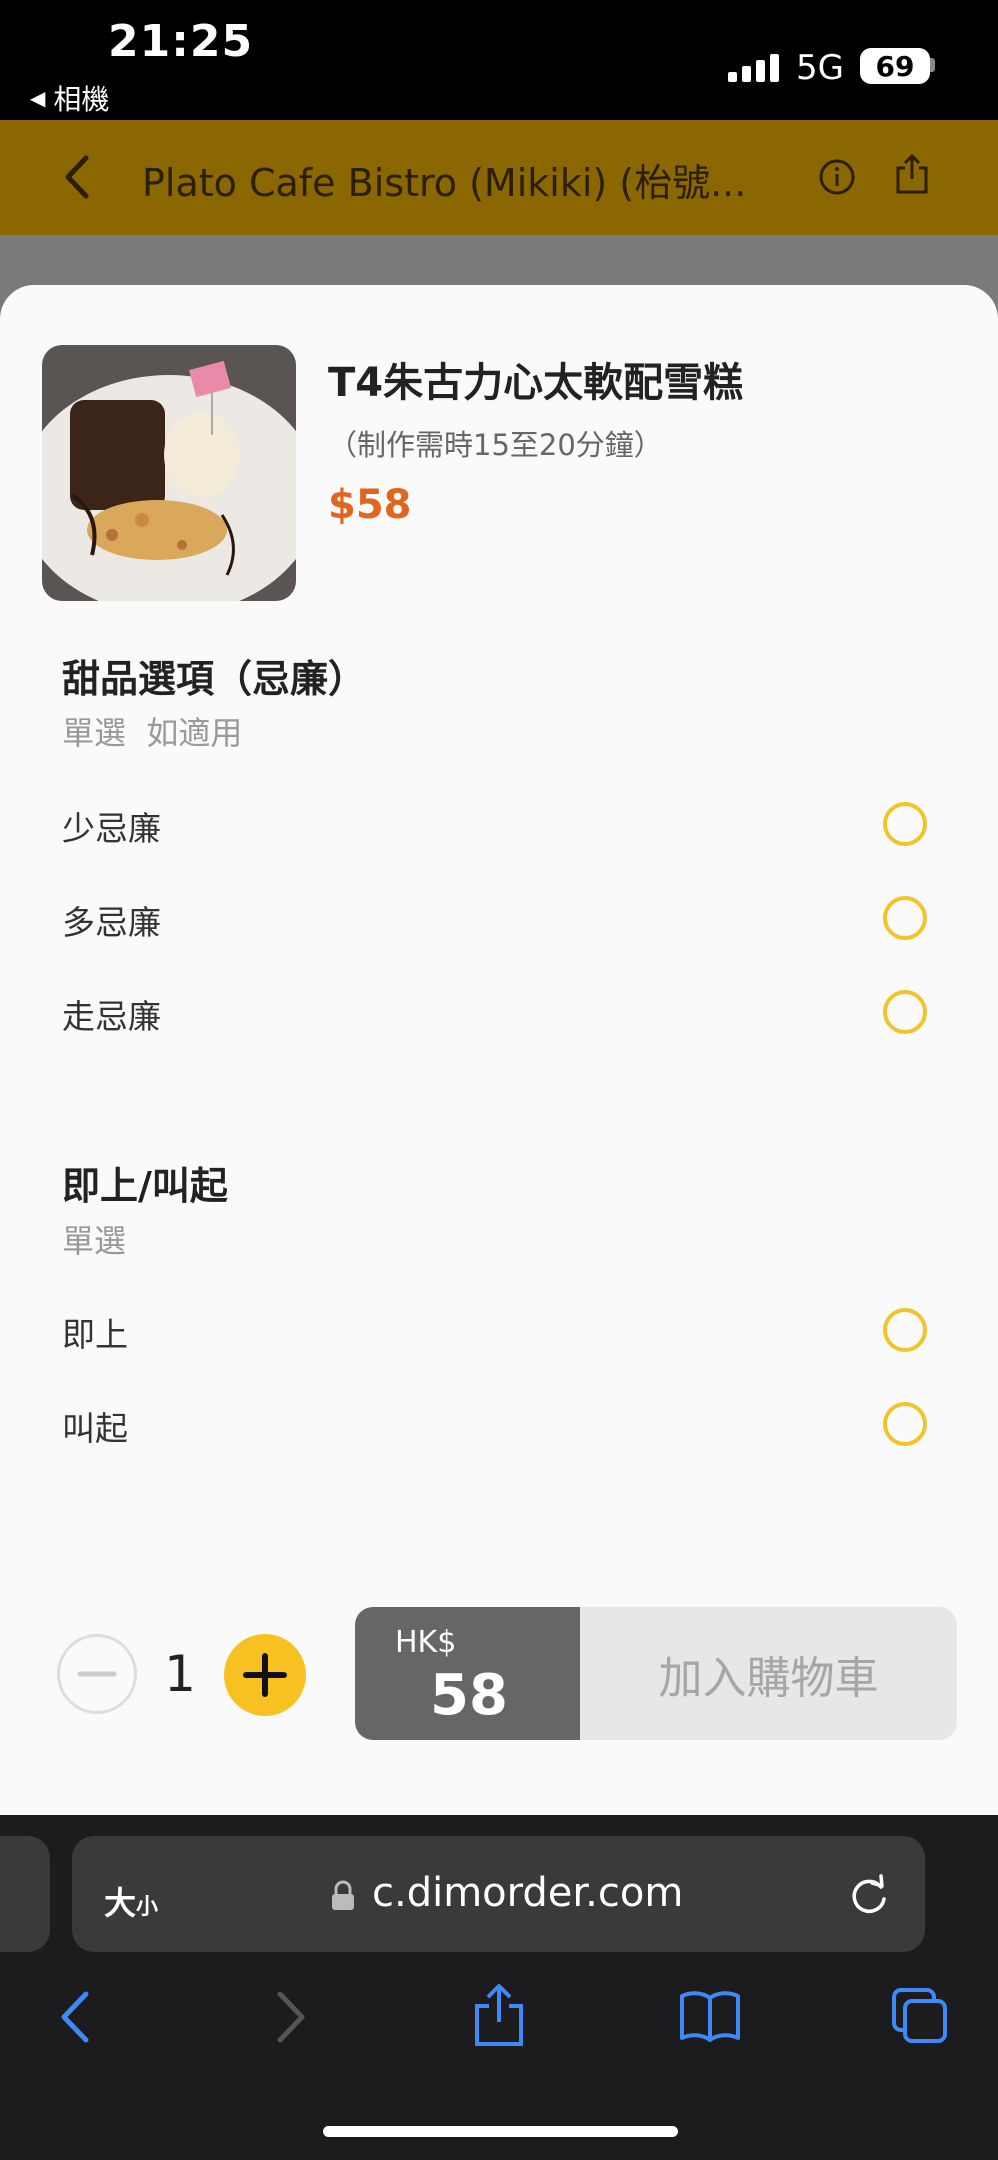 This screenshot has width=998, height=2160. What do you see at coordinates (214, 679) in the screenshot?
I see `option-group-title: 甜品選項（忌廉）` at bounding box center [214, 679].